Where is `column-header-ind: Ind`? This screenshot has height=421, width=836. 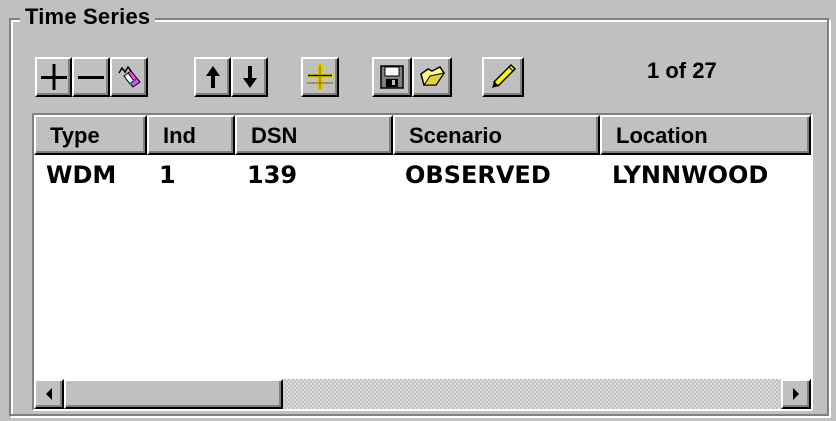 column-header-ind: Ind is located at coordinates (191, 135).